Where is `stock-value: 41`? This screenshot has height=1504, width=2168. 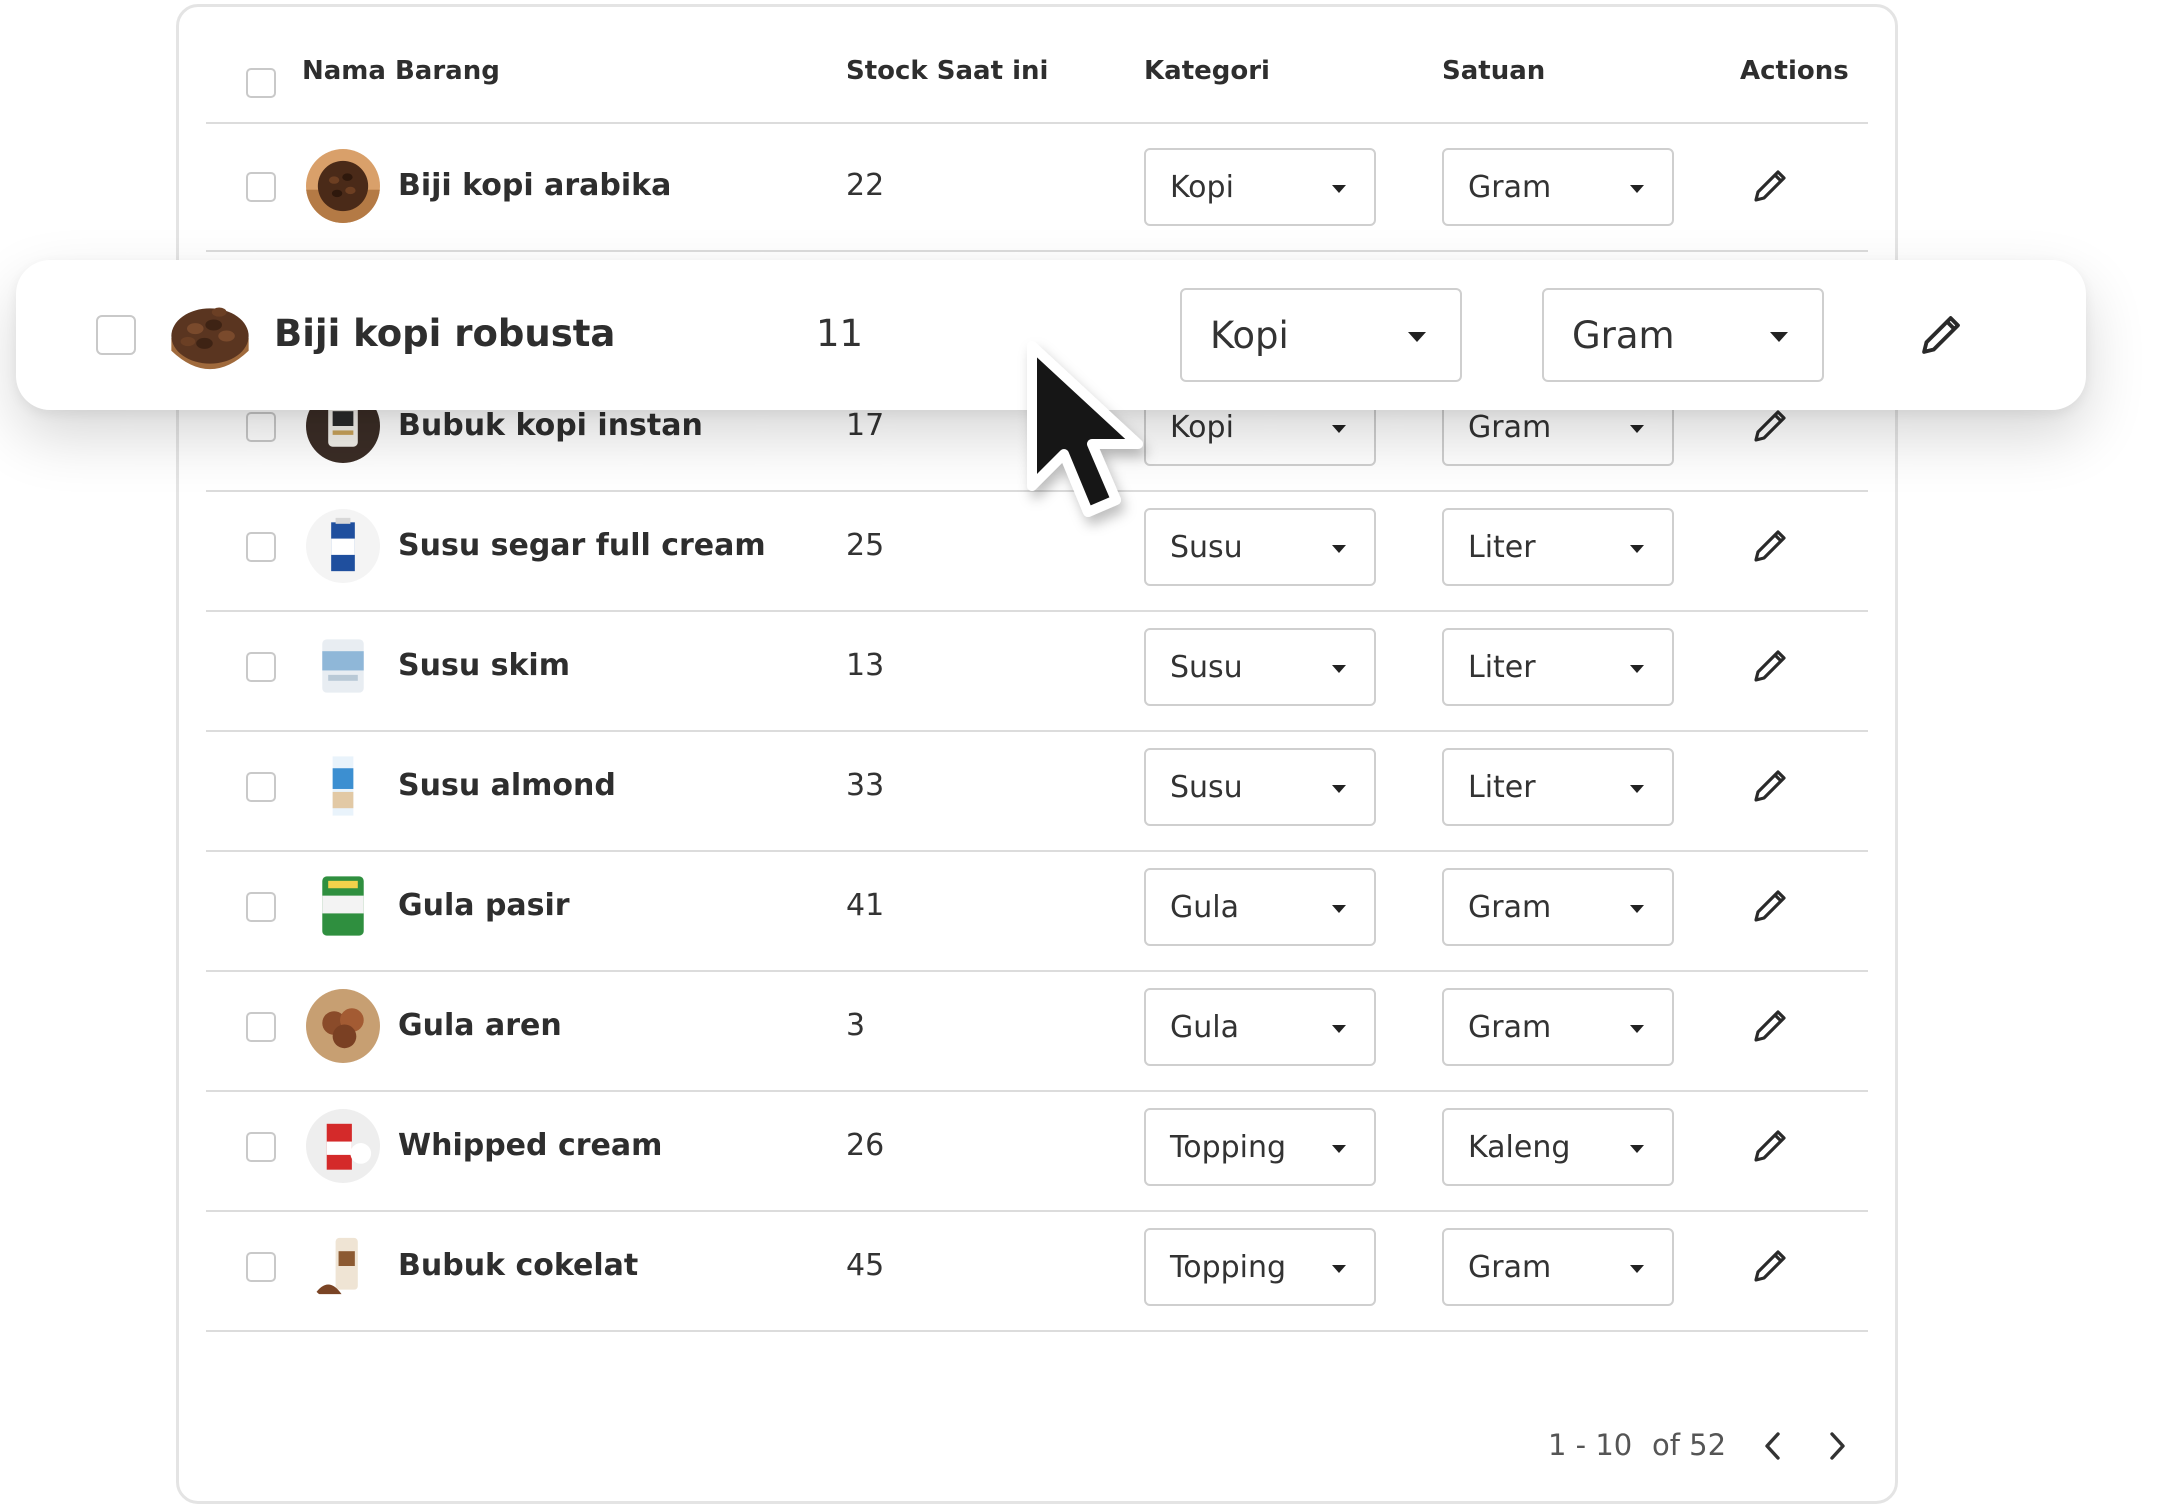
stock-value: 41 is located at coordinates (865, 905).